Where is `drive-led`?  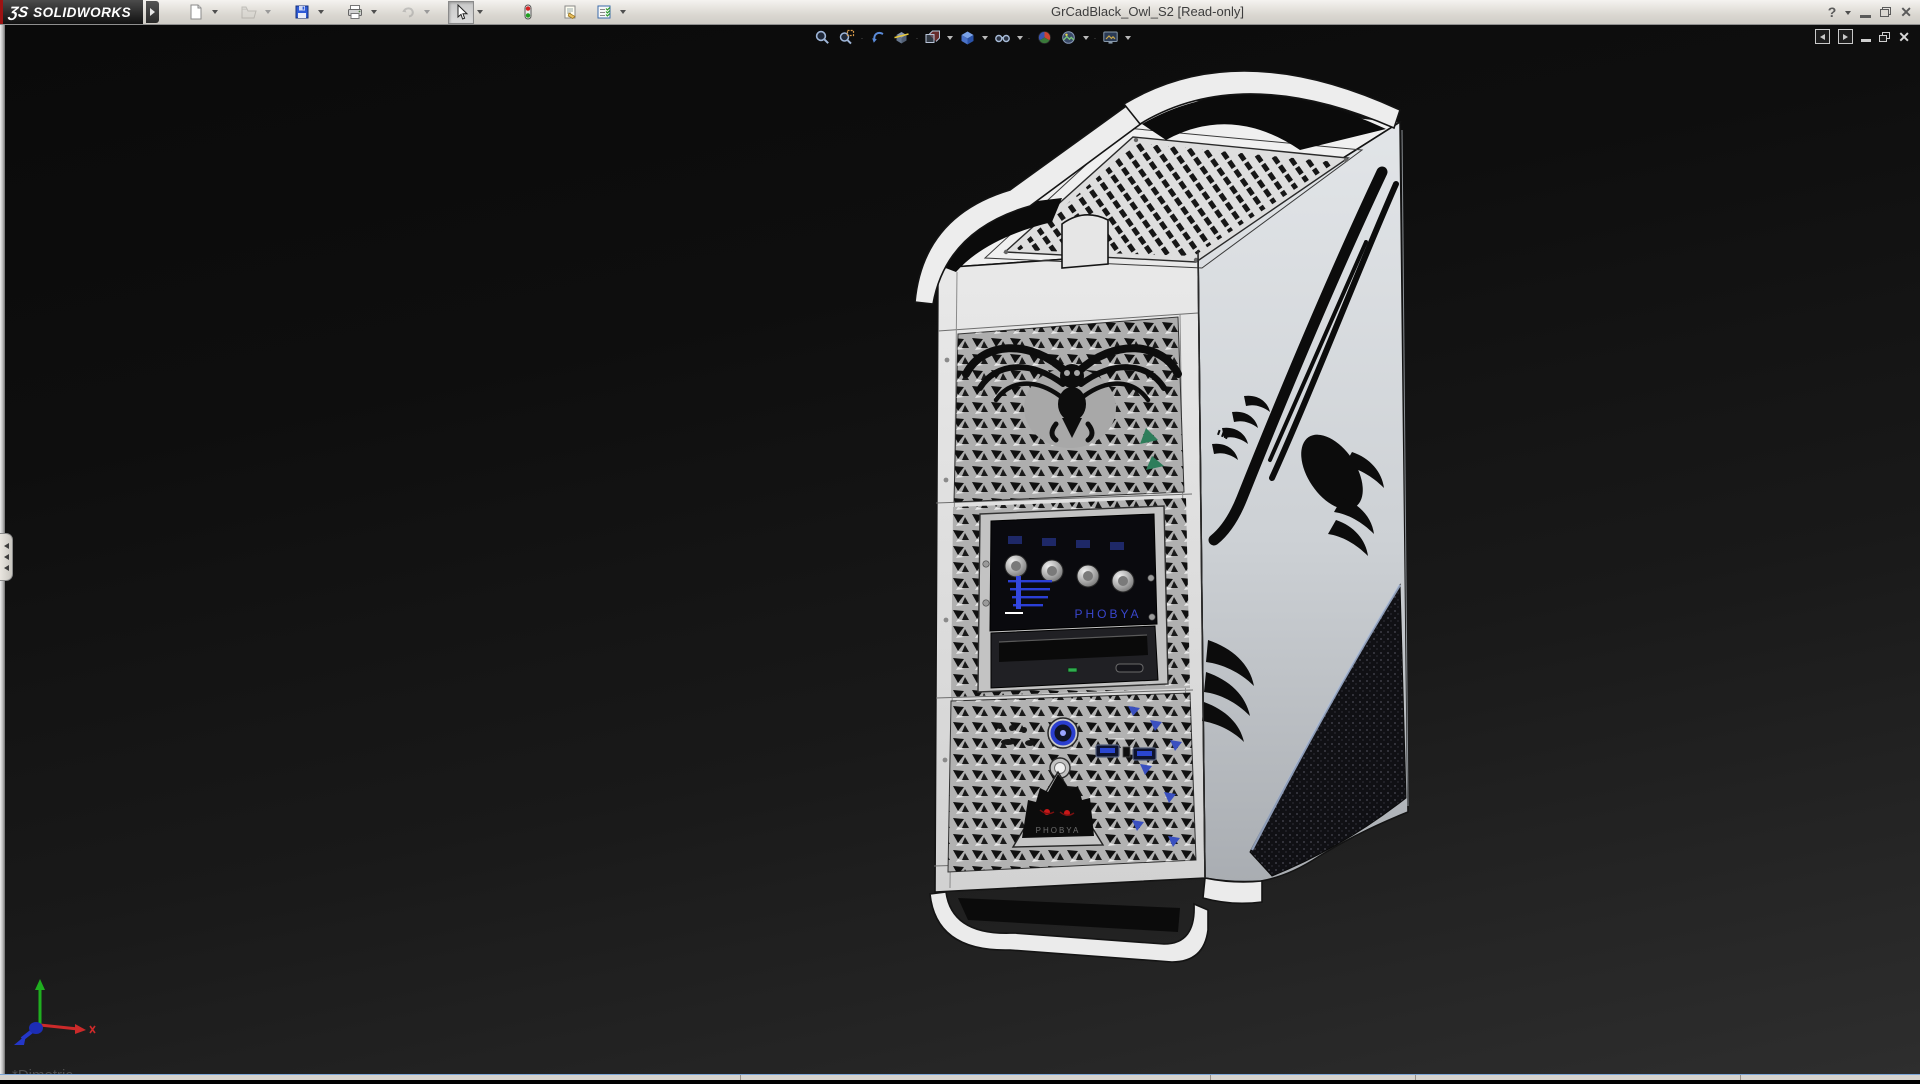
drive-led is located at coordinates (1072, 670).